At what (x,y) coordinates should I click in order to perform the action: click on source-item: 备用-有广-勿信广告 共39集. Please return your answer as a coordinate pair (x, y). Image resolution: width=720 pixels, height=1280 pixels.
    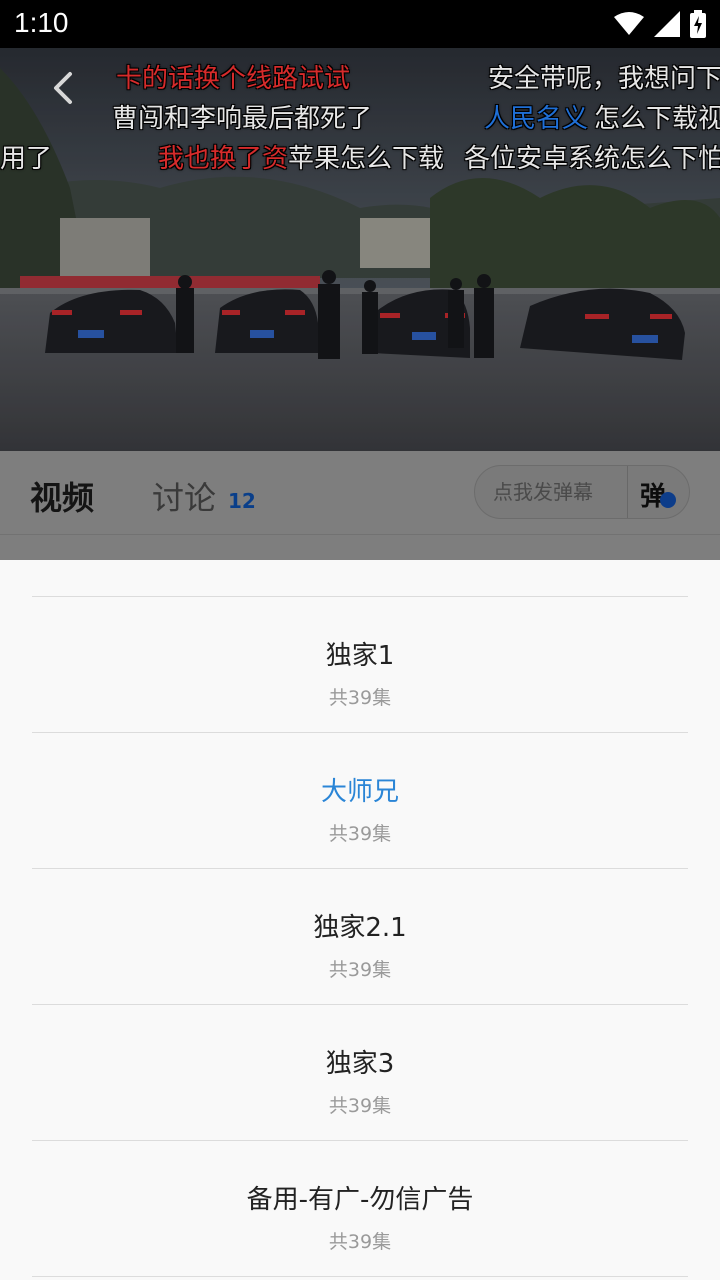
    Looking at the image, I should click on (360, 1208).